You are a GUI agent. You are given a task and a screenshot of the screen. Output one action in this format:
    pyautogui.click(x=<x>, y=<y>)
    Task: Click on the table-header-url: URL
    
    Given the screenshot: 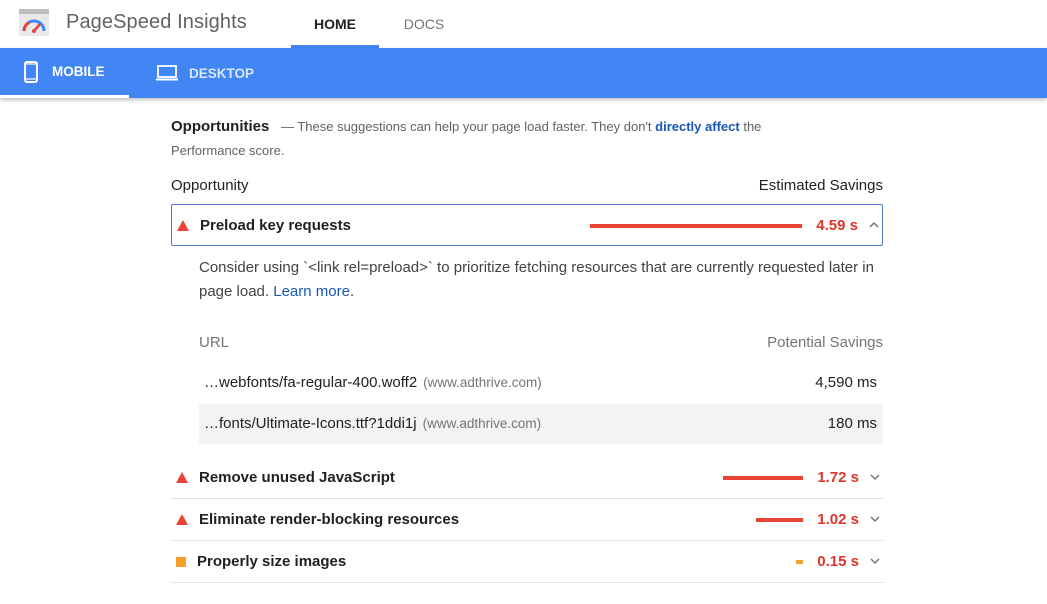 What is the action you would take?
    pyautogui.click(x=214, y=342)
    